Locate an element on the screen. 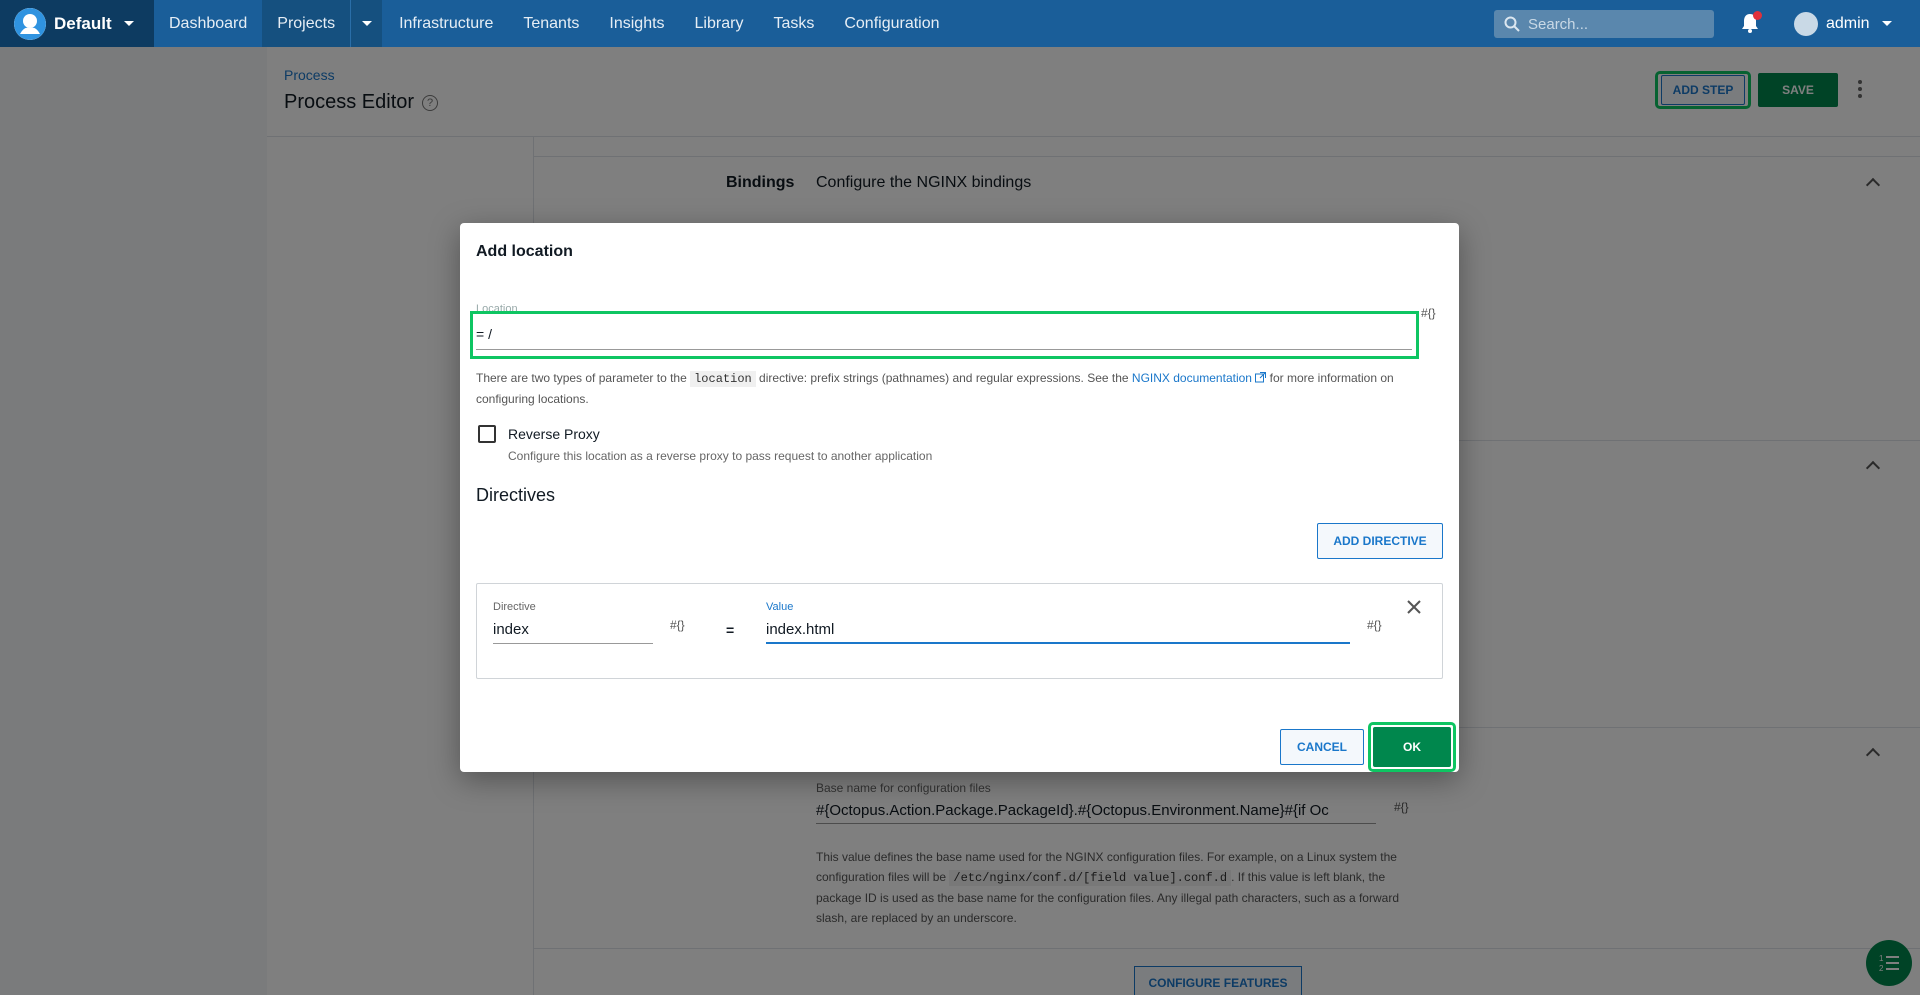  nav-dashboard: Dashboard is located at coordinates (208, 23).